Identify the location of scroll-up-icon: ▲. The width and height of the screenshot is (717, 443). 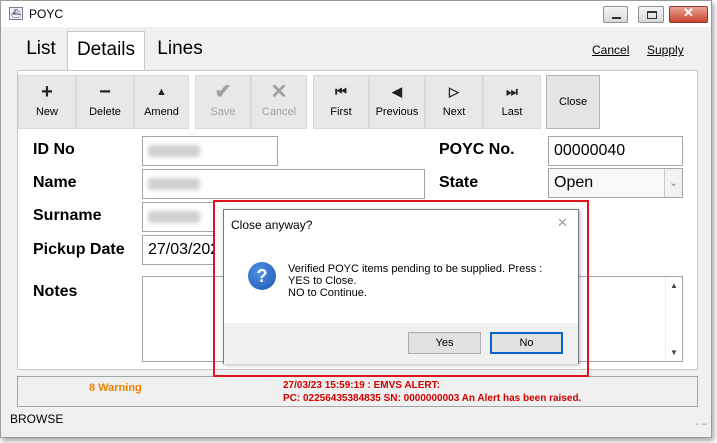
(674, 285).